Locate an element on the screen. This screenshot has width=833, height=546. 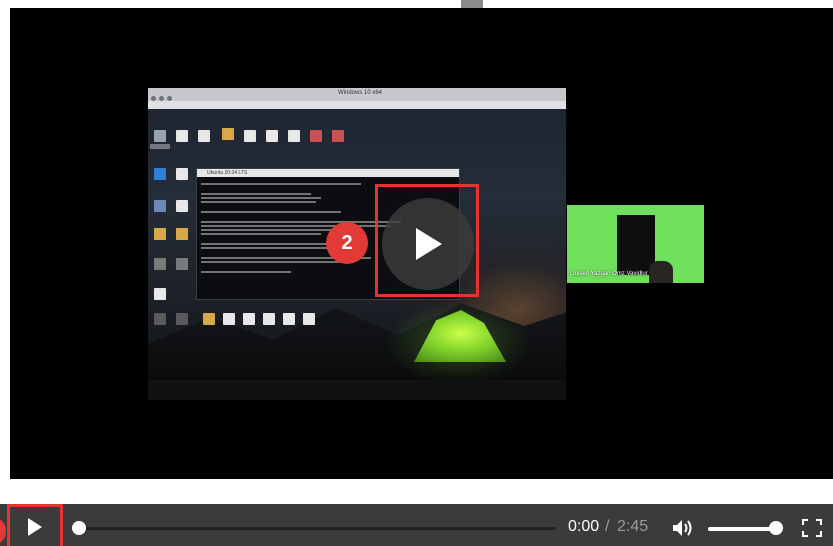
seek-bar is located at coordinates (316, 528).